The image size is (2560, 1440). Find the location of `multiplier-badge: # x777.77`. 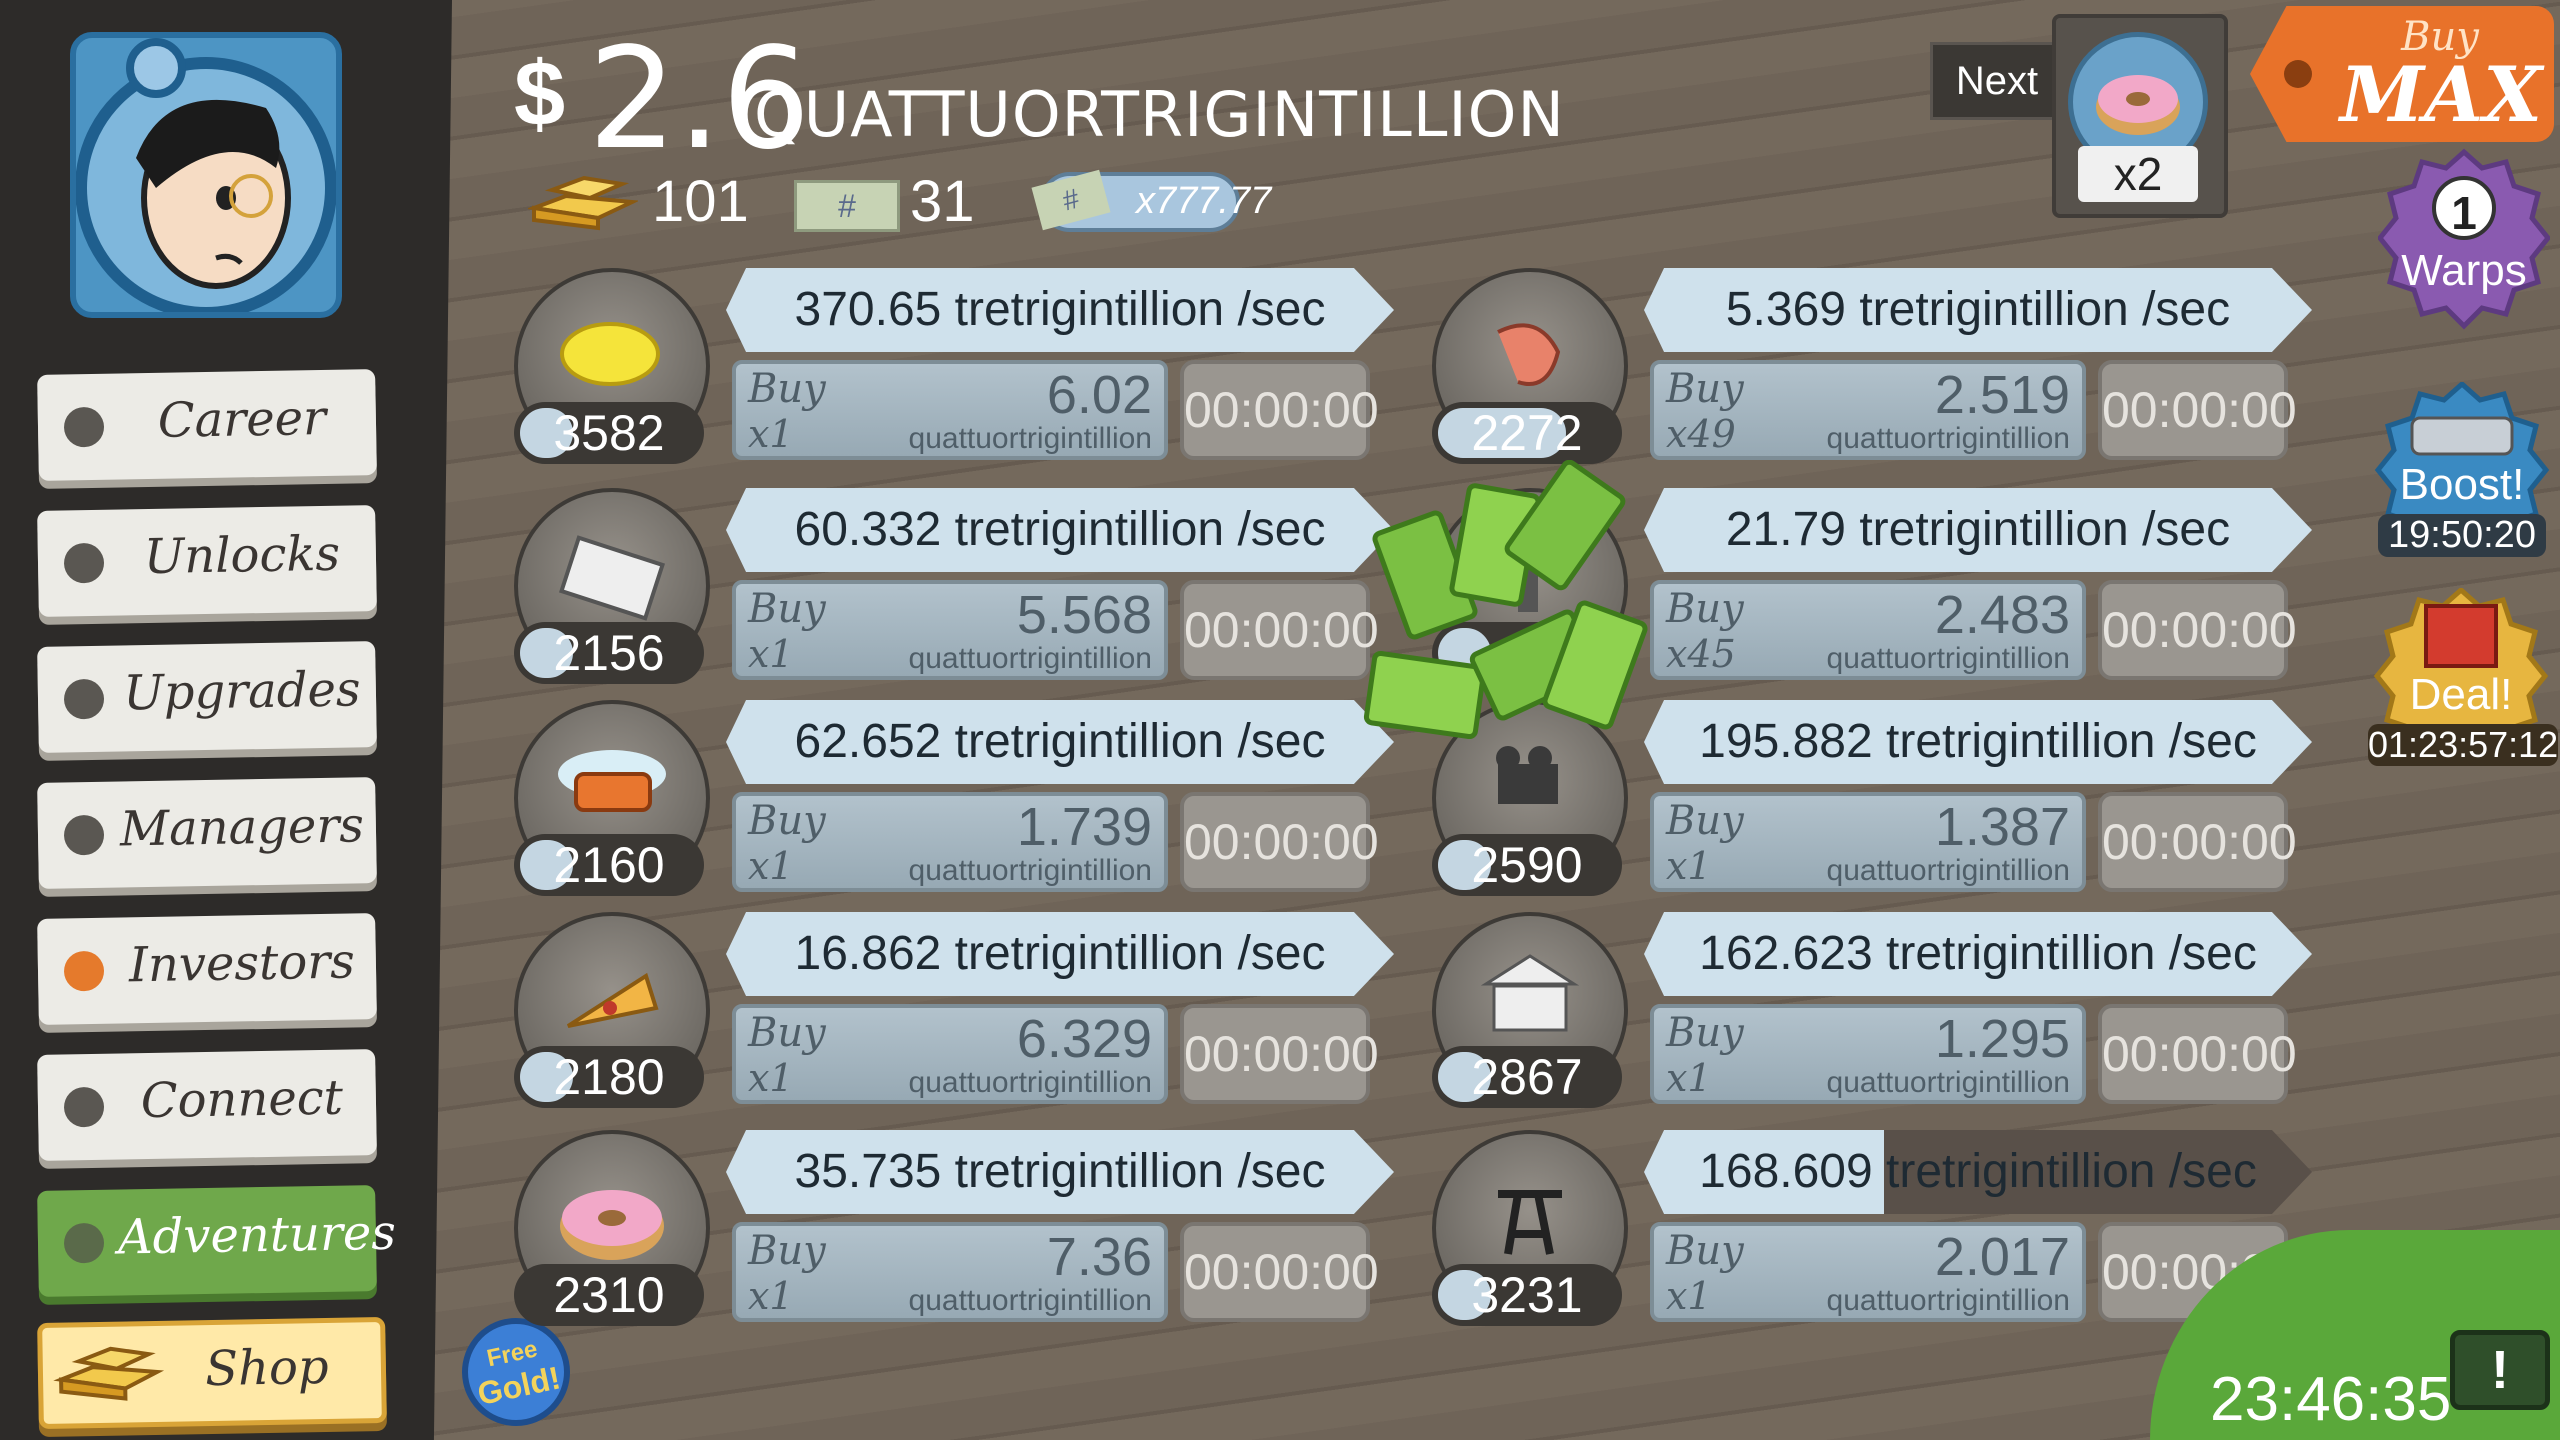

multiplier-badge: # x777.77 is located at coordinates (1151, 200).